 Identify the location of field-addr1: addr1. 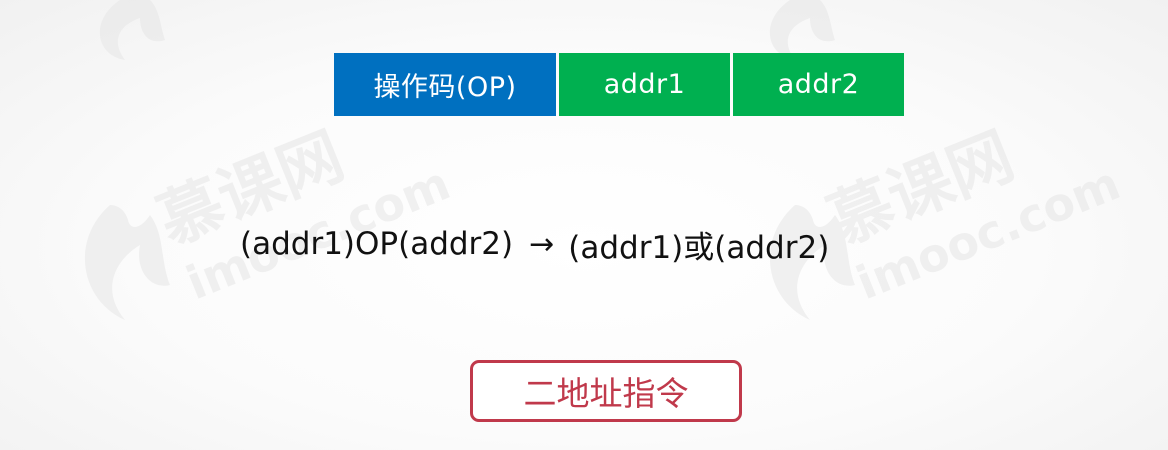
(644, 84).